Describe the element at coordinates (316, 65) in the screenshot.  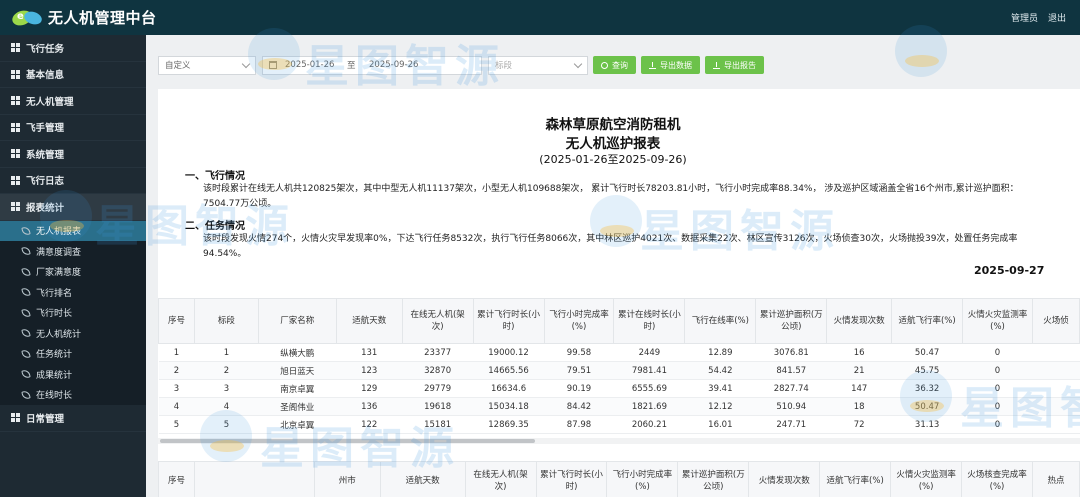
I see `date-start: 2025-01-26` at that location.